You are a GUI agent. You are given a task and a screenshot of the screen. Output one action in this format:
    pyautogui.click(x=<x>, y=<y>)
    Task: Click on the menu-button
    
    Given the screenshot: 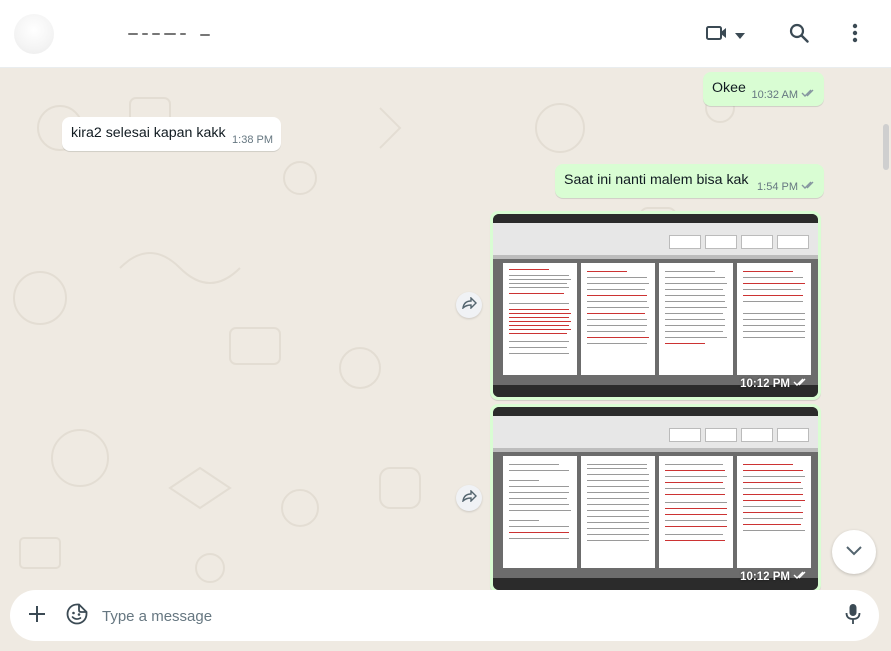 What is the action you would take?
    pyautogui.click(x=855, y=35)
    